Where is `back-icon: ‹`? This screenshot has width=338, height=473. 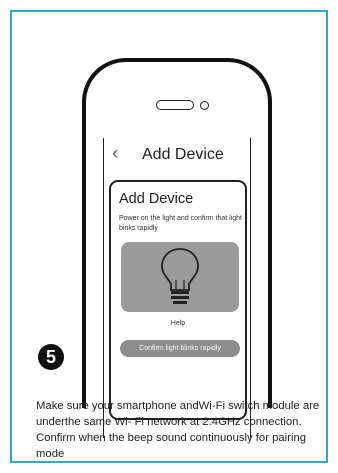 back-icon: ‹ is located at coordinates (115, 153).